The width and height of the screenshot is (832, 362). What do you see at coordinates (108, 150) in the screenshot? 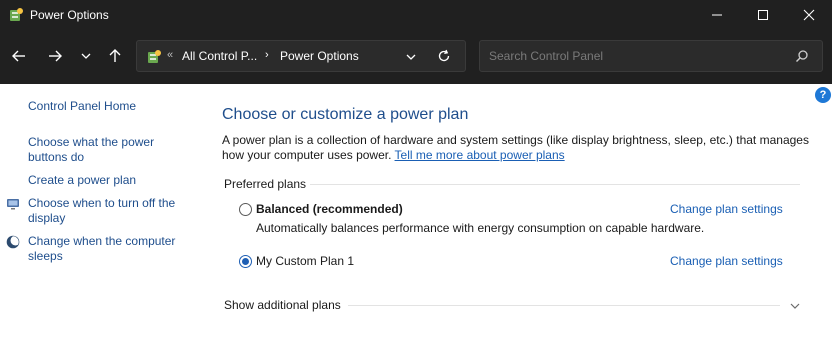
I see `sidebar-item-power-buttons: Choose what the power buttons do` at bounding box center [108, 150].